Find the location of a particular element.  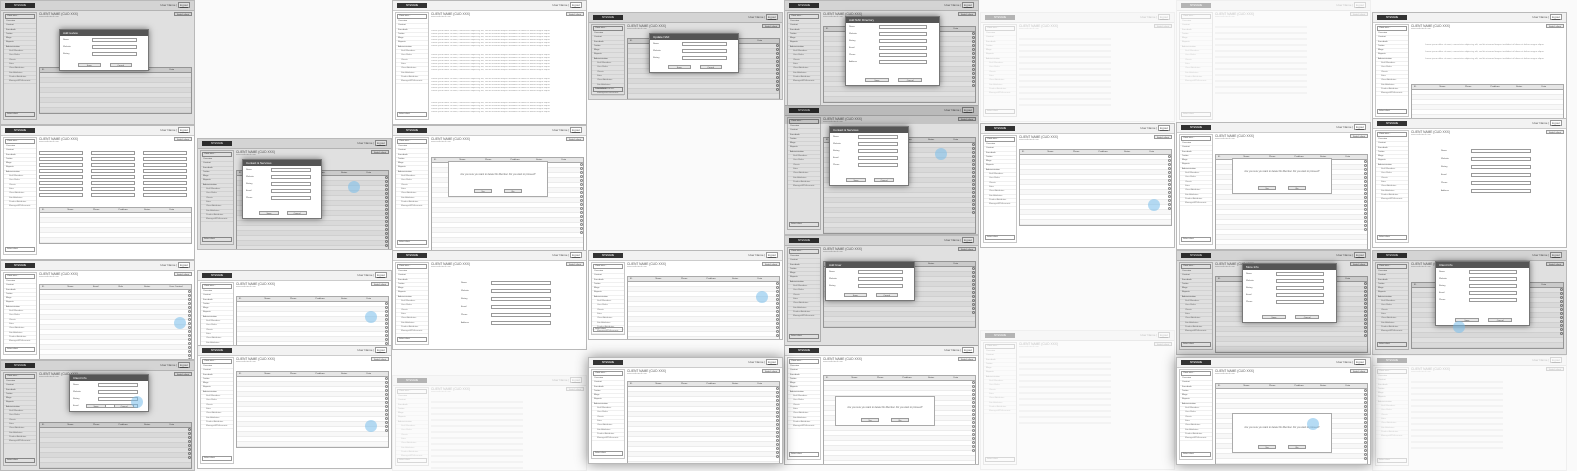

no-button: No is located at coordinates (900, 420).